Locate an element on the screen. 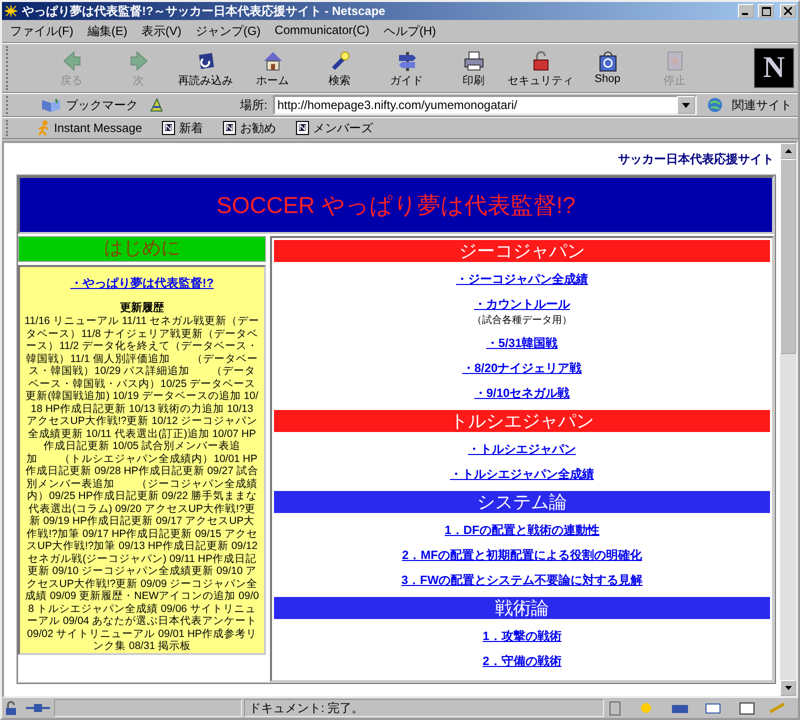 Image resolution: width=800 pixels, height=720 pixels. article-link: ・トルシエジャパン is located at coordinates (522, 449).